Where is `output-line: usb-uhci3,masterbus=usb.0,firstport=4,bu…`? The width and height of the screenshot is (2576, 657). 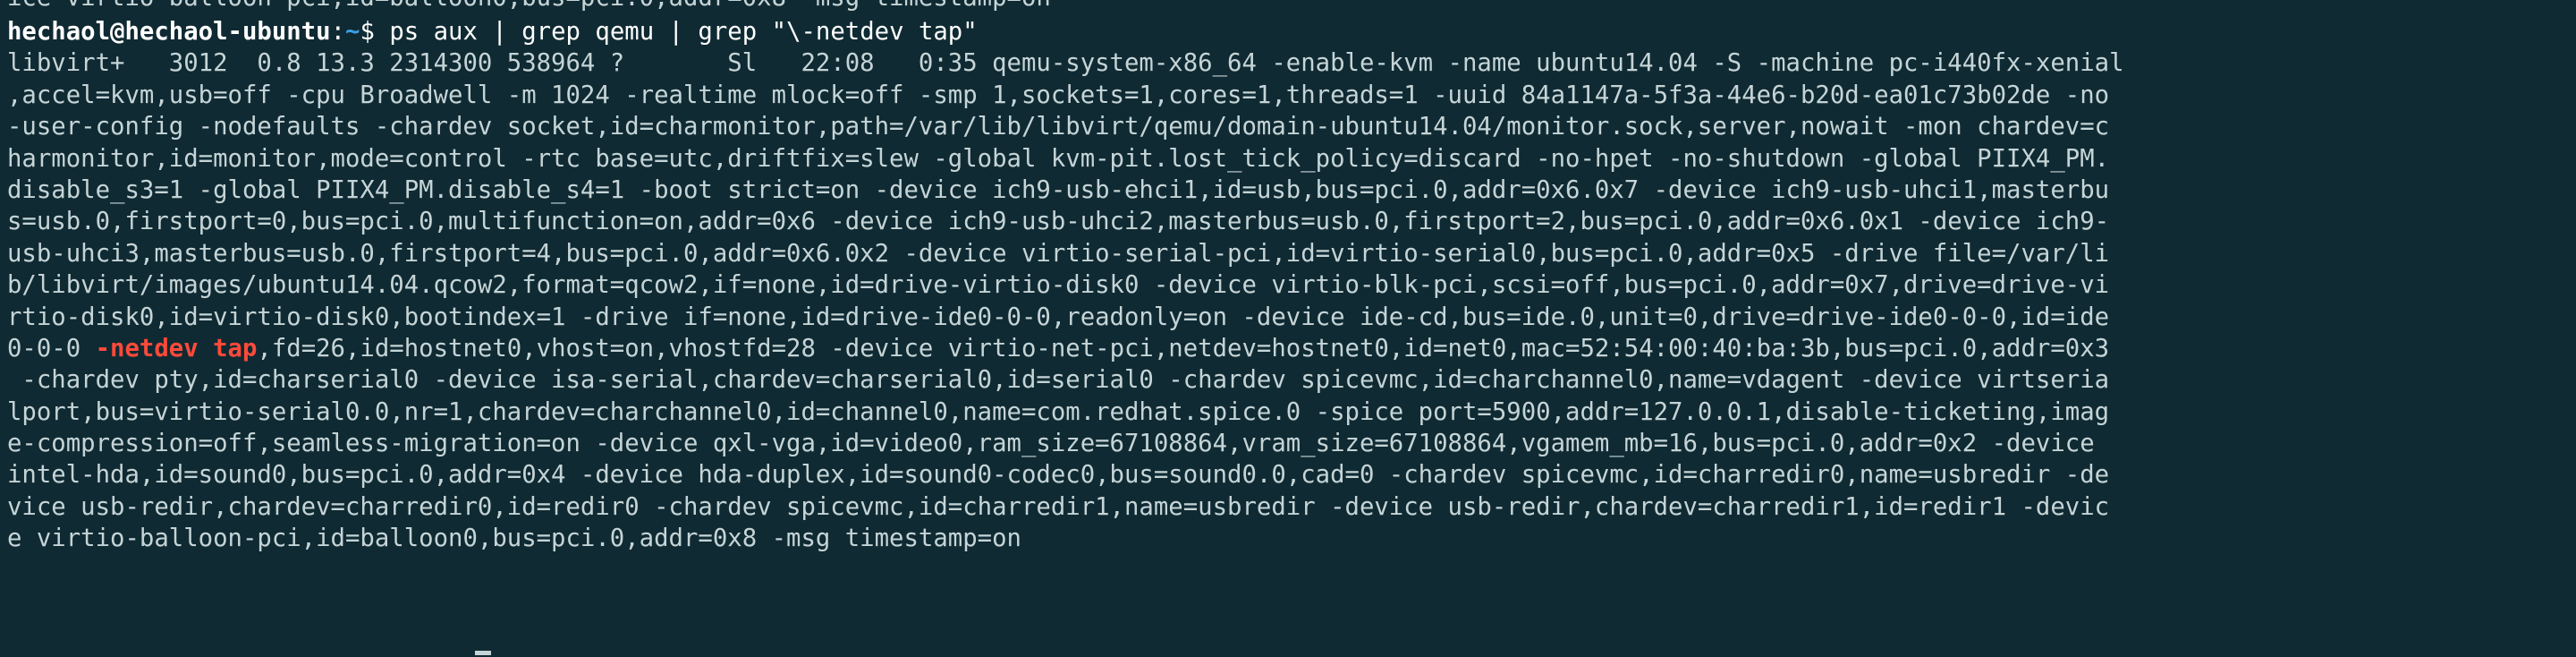
output-line: usb-uhci3,masterbus=usb.0,firstport=4,bu… is located at coordinates (1058, 253).